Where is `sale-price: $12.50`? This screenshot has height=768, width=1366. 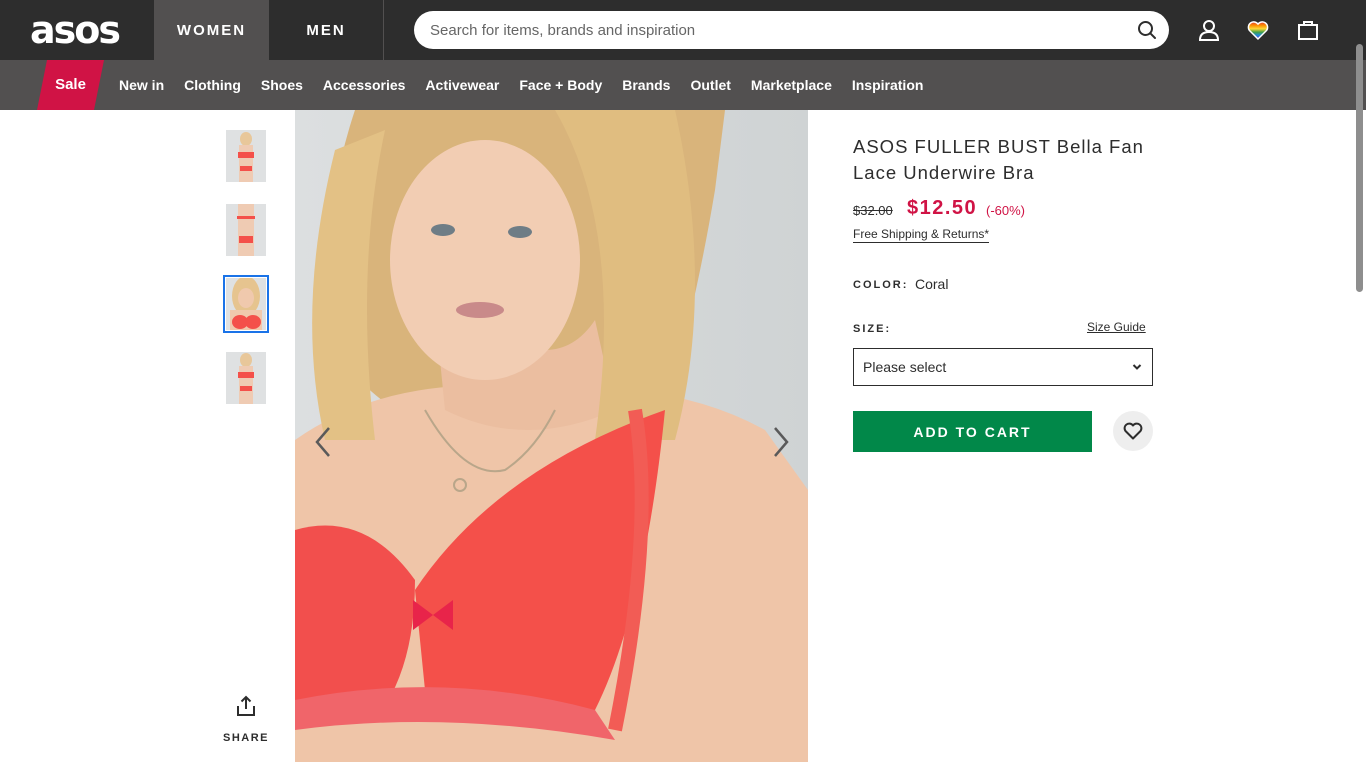
sale-price: $12.50 is located at coordinates (942, 208).